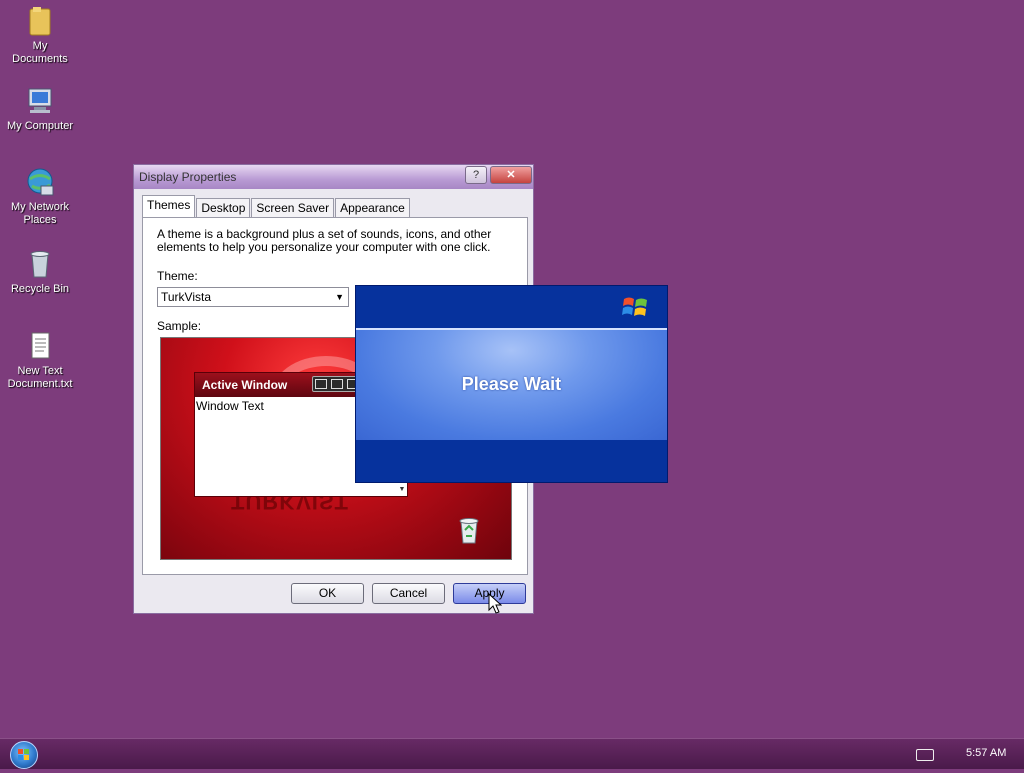 The image size is (1024, 773). What do you see at coordinates (179, 326) in the screenshot?
I see `sample-label: Sample:` at bounding box center [179, 326].